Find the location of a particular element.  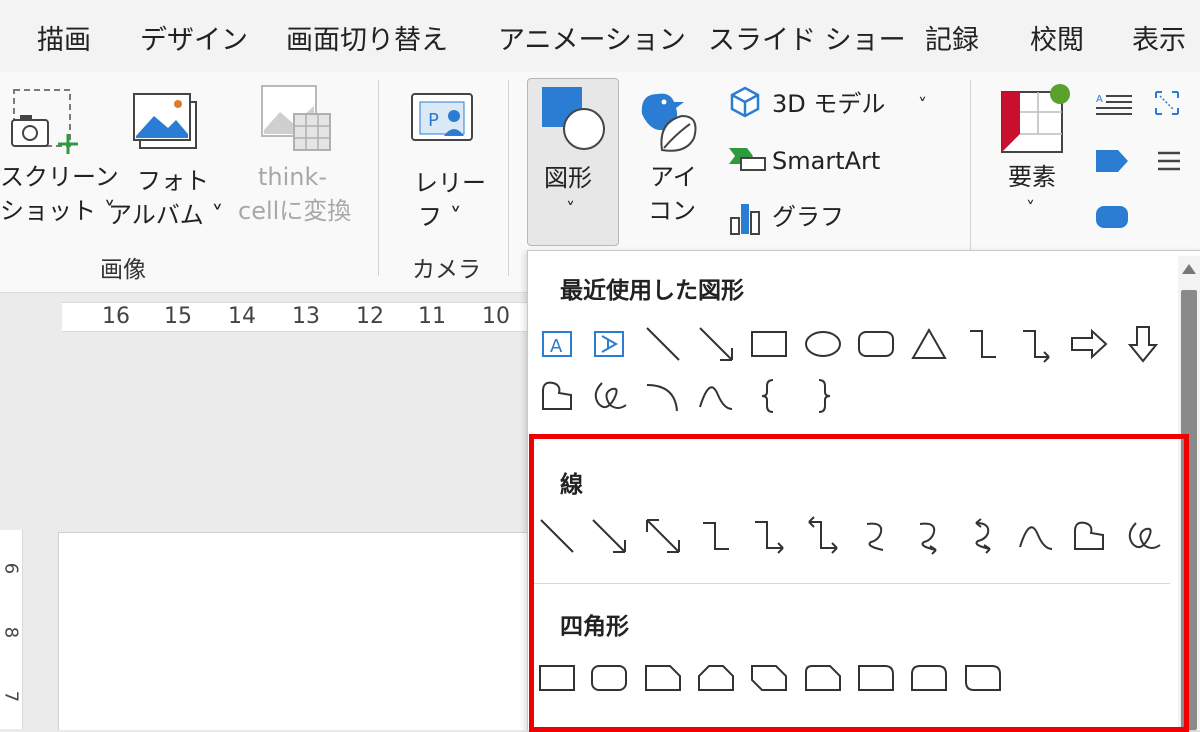

relief-label-2: フ ˅ is located at coordinates (440, 217).